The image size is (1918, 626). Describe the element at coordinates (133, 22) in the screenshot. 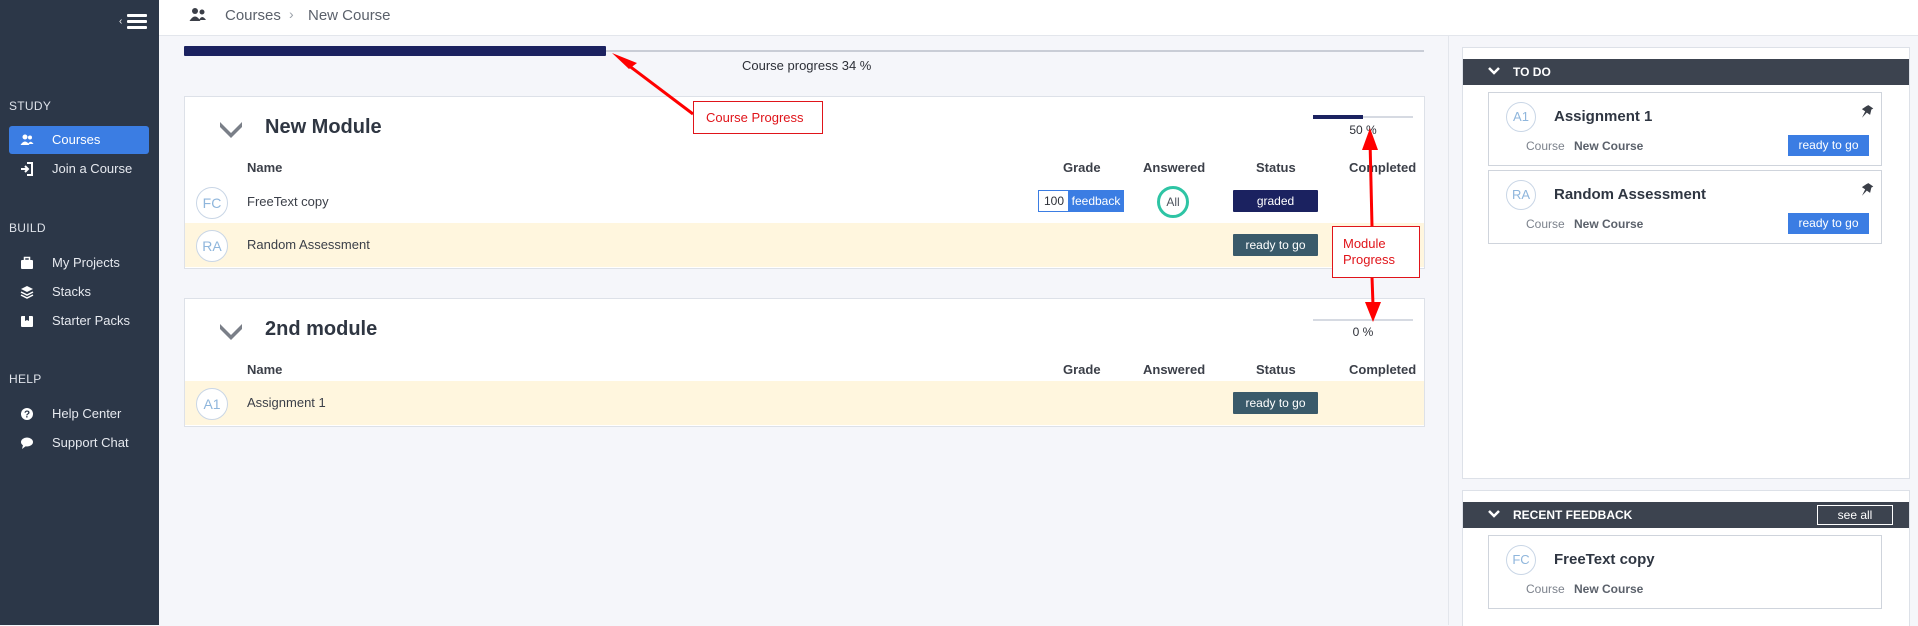

I see `menu-toggle-icon: ‹` at that location.